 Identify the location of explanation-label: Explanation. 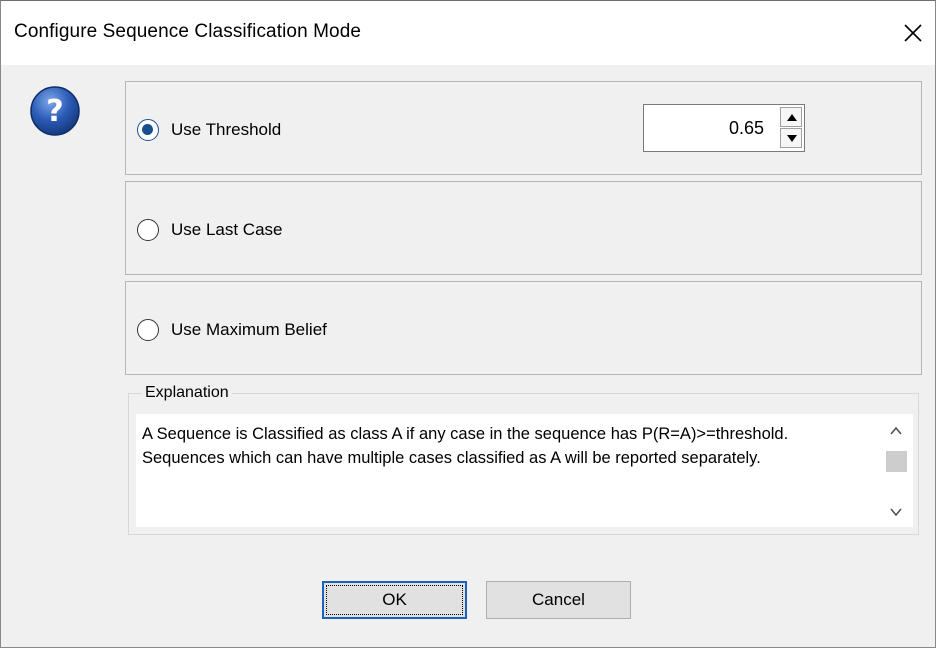
(187, 393).